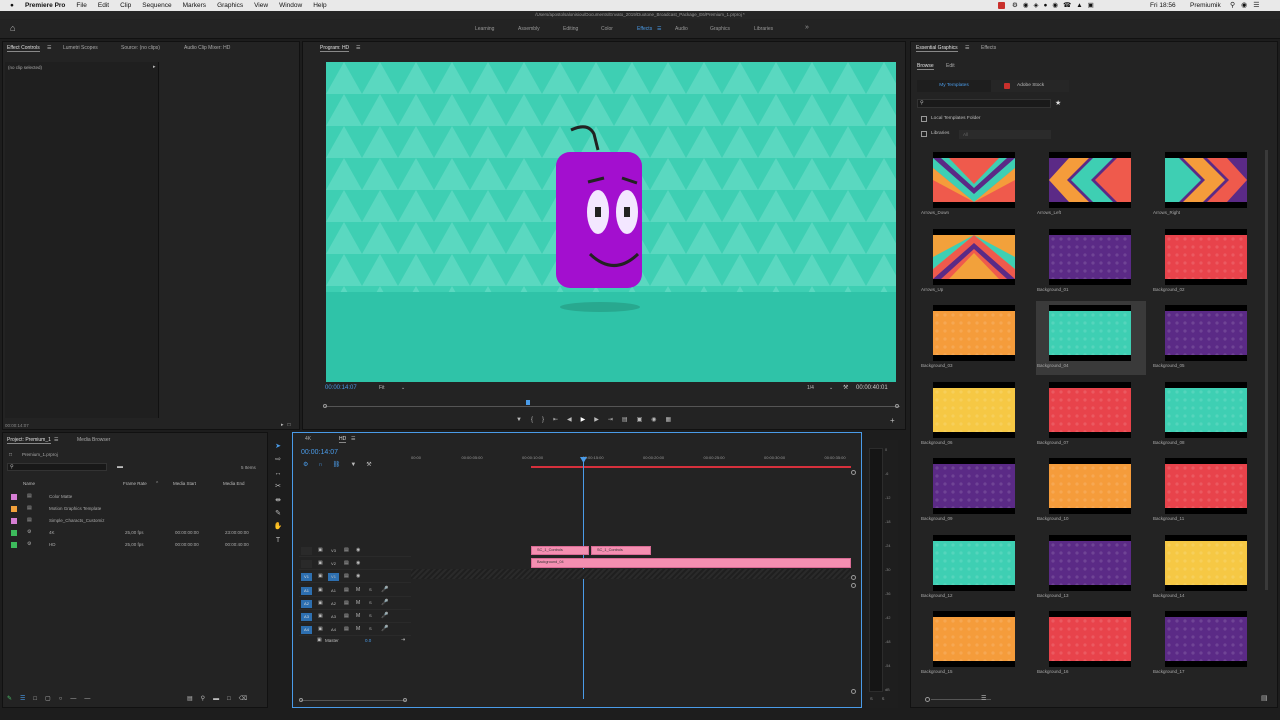  I want to click on template-item: Background_13, so click(1091, 568).